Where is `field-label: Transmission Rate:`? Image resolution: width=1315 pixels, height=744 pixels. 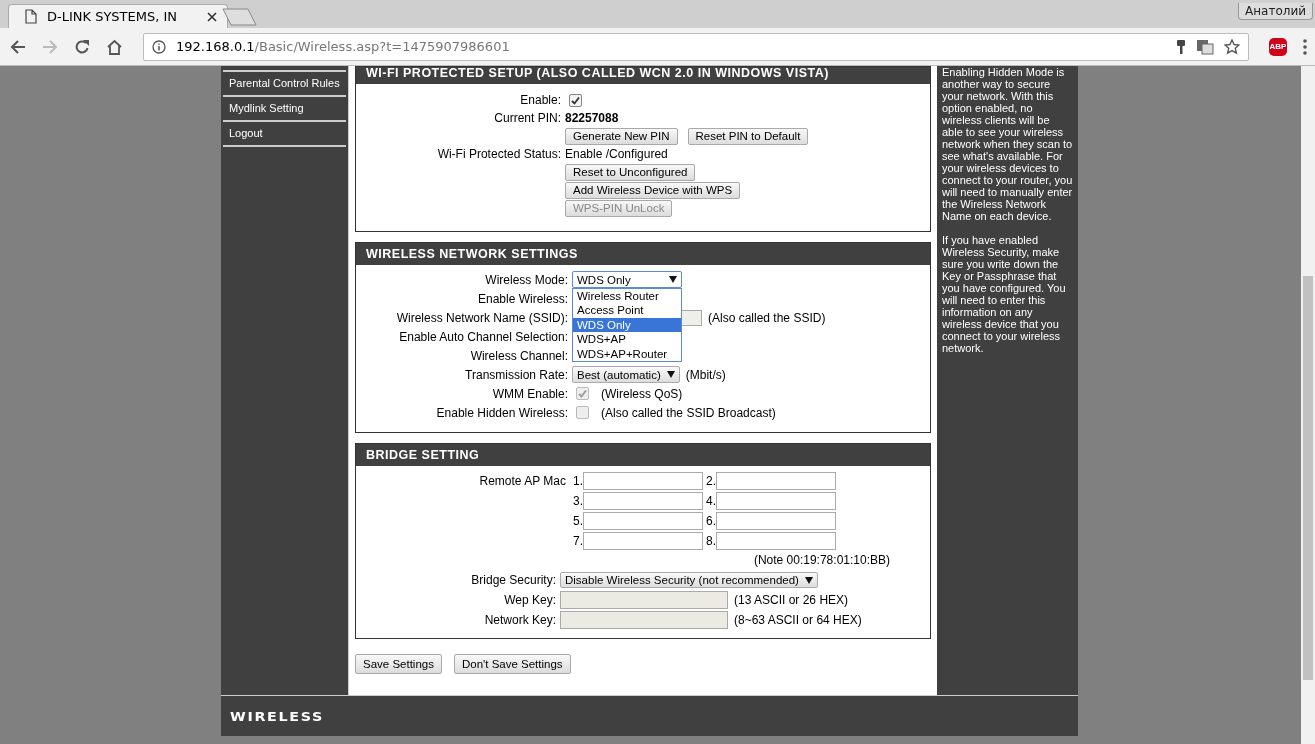
field-label: Transmission Rate: is located at coordinates (516, 374).